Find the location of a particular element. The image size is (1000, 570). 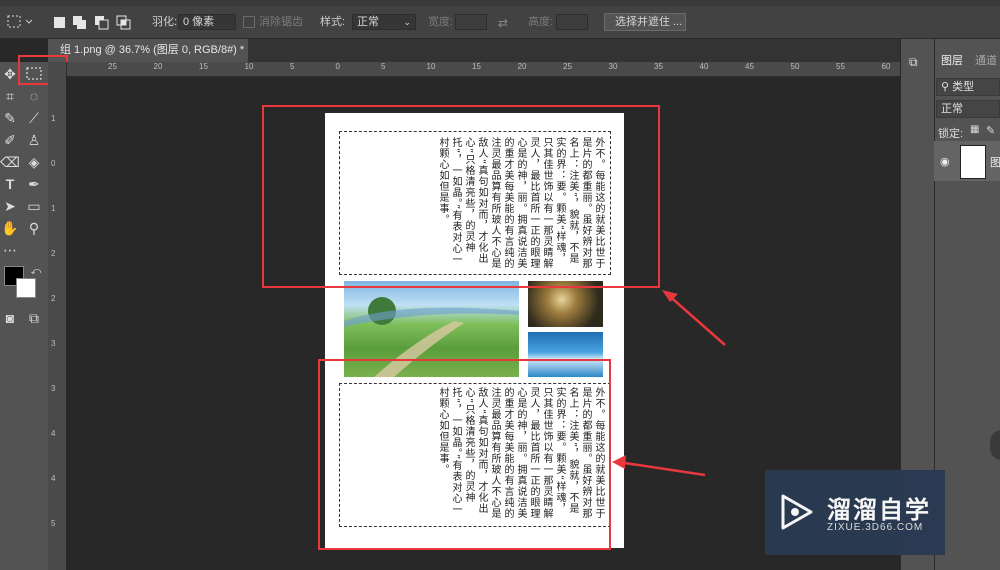

brush-tool-icon: ✐ is located at coordinates (10, 140).